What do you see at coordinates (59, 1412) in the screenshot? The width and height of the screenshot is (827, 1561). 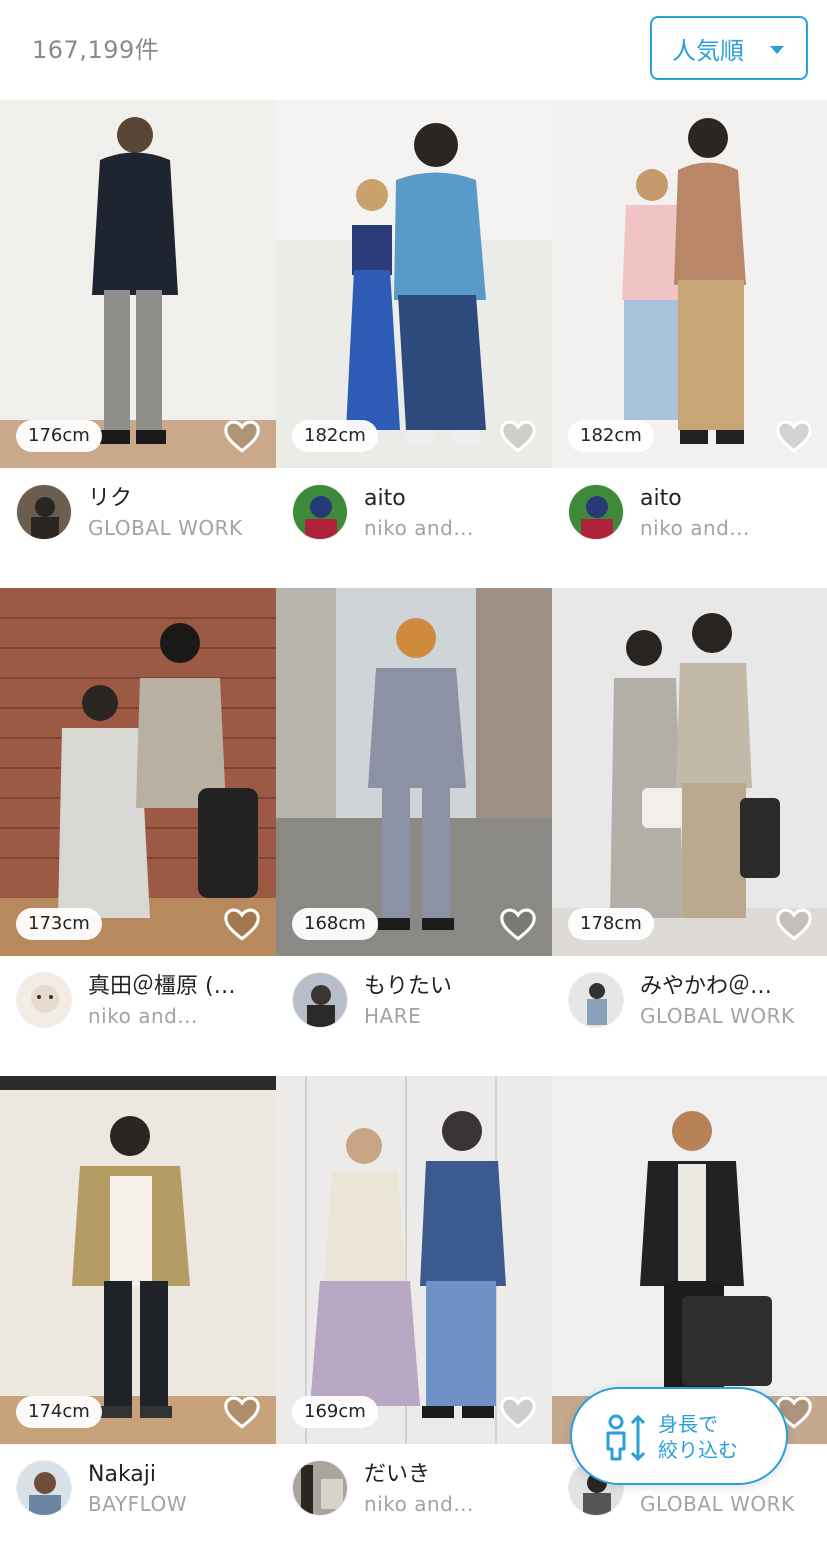 I see `height-badge: 174cm` at bounding box center [59, 1412].